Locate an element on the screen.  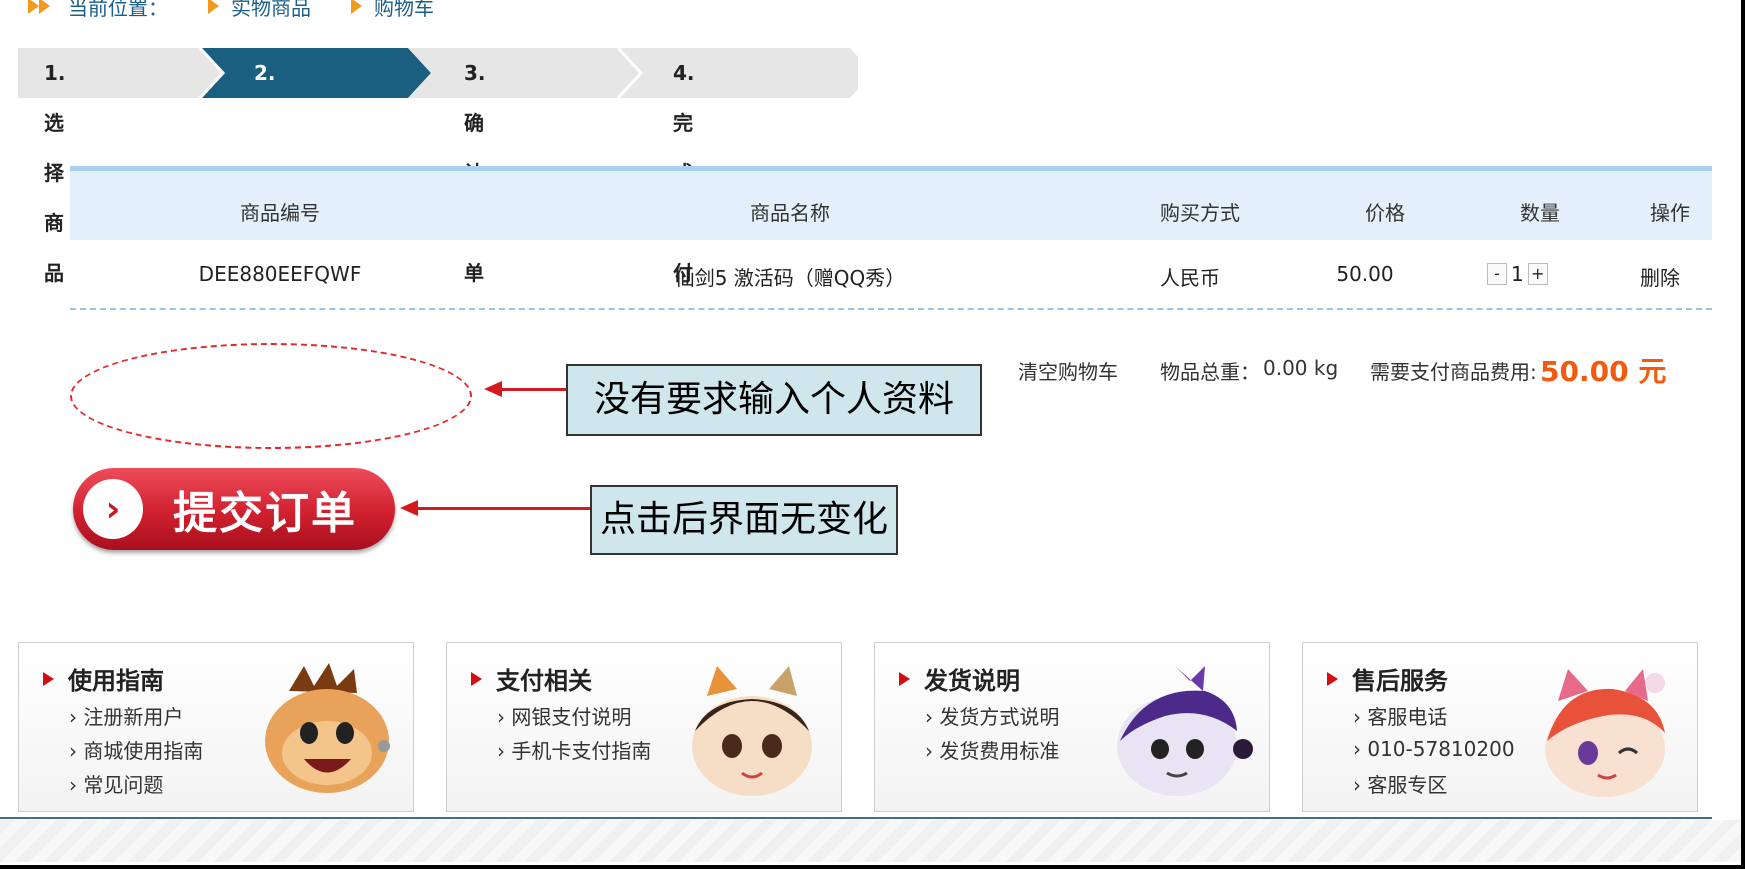
breadcrumb: 当前位置： 实物商品 购物车 is located at coordinates (231, 10).